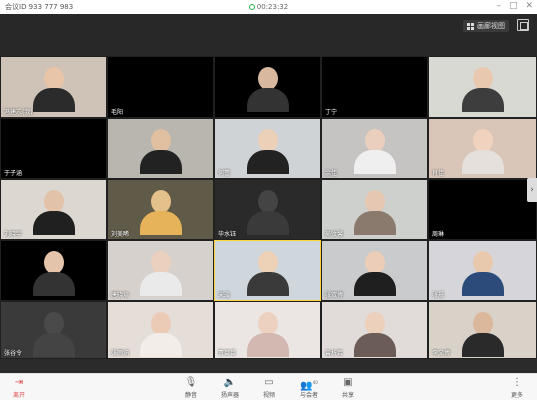  I want to click on participant-tile: 冯建志(我), so click(53, 87).